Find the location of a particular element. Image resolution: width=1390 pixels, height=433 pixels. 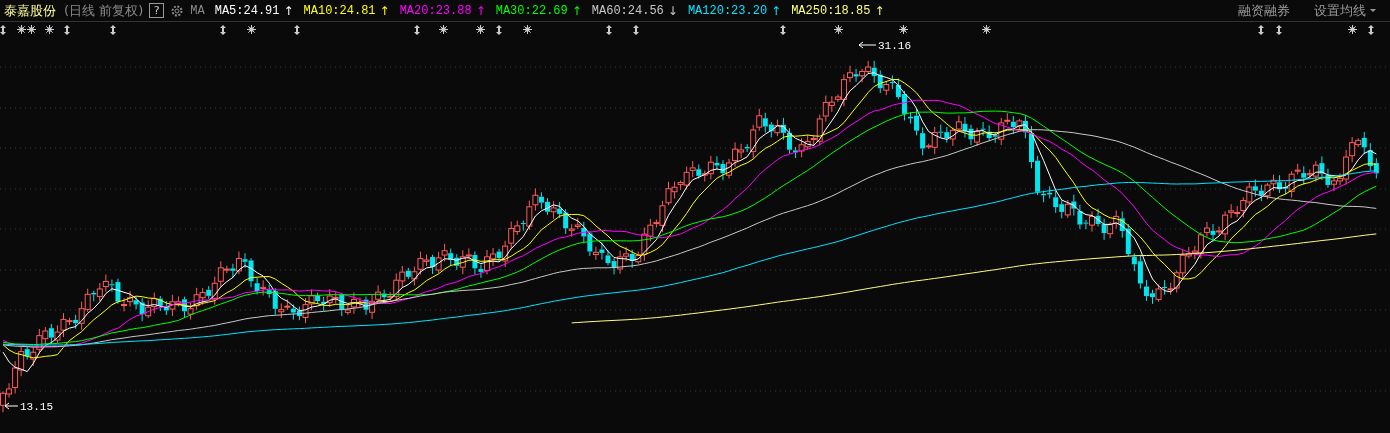

moving-average-value: MA5:24.91 is located at coordinates (247, 11).